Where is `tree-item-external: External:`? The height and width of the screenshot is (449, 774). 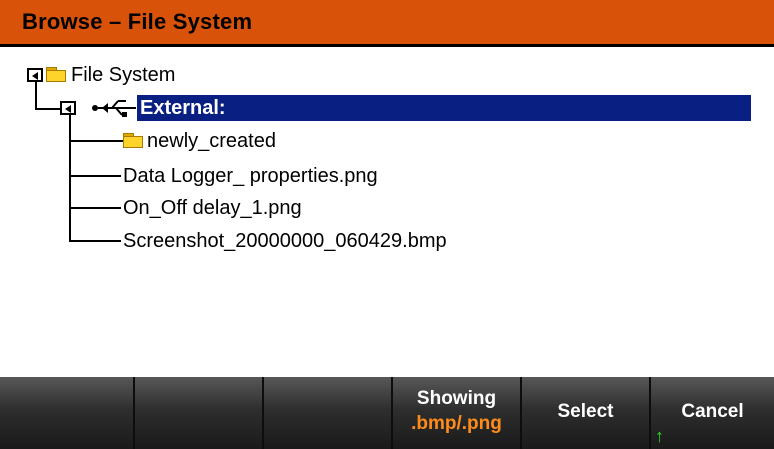 tree-item-external: External: is located at coordinates (444, 108).